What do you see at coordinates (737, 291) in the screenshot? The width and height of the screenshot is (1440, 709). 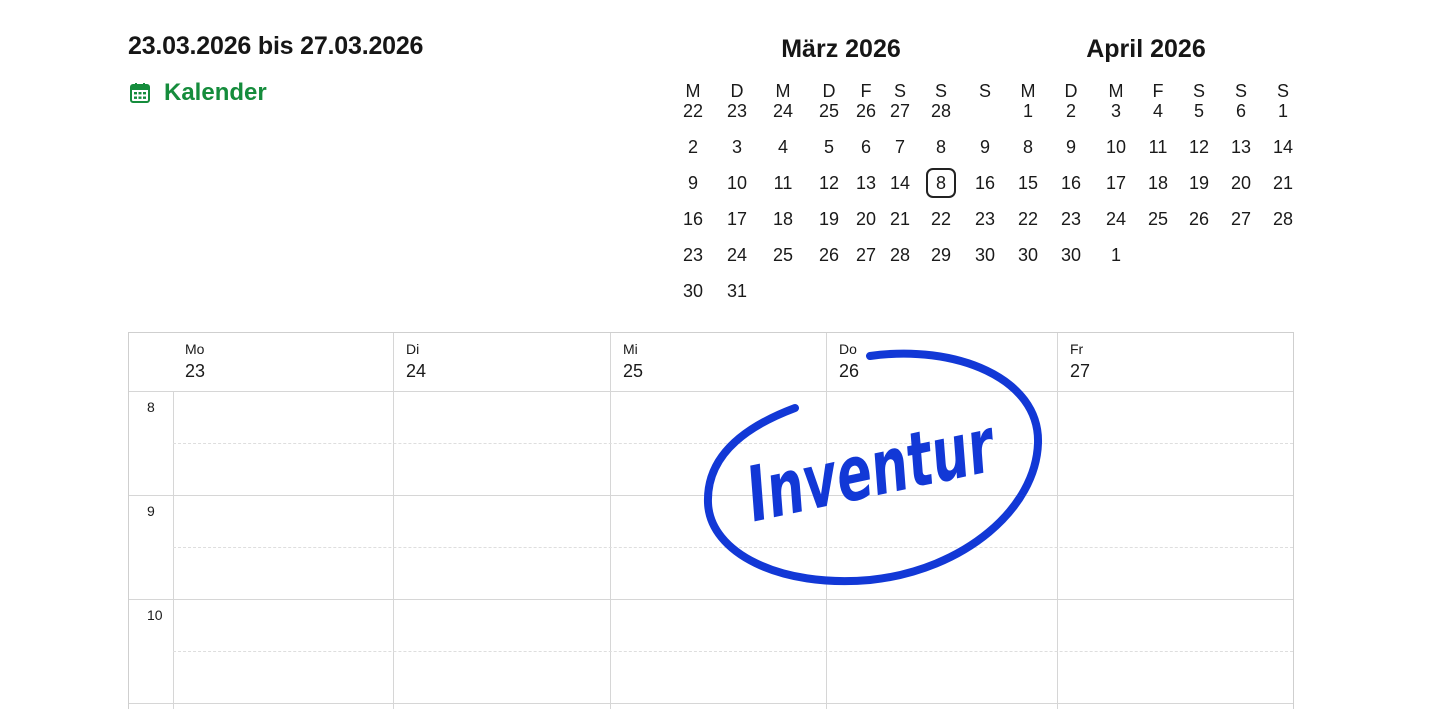 I see `mini-calendar-day: 31` at bounding box center [737, 291].